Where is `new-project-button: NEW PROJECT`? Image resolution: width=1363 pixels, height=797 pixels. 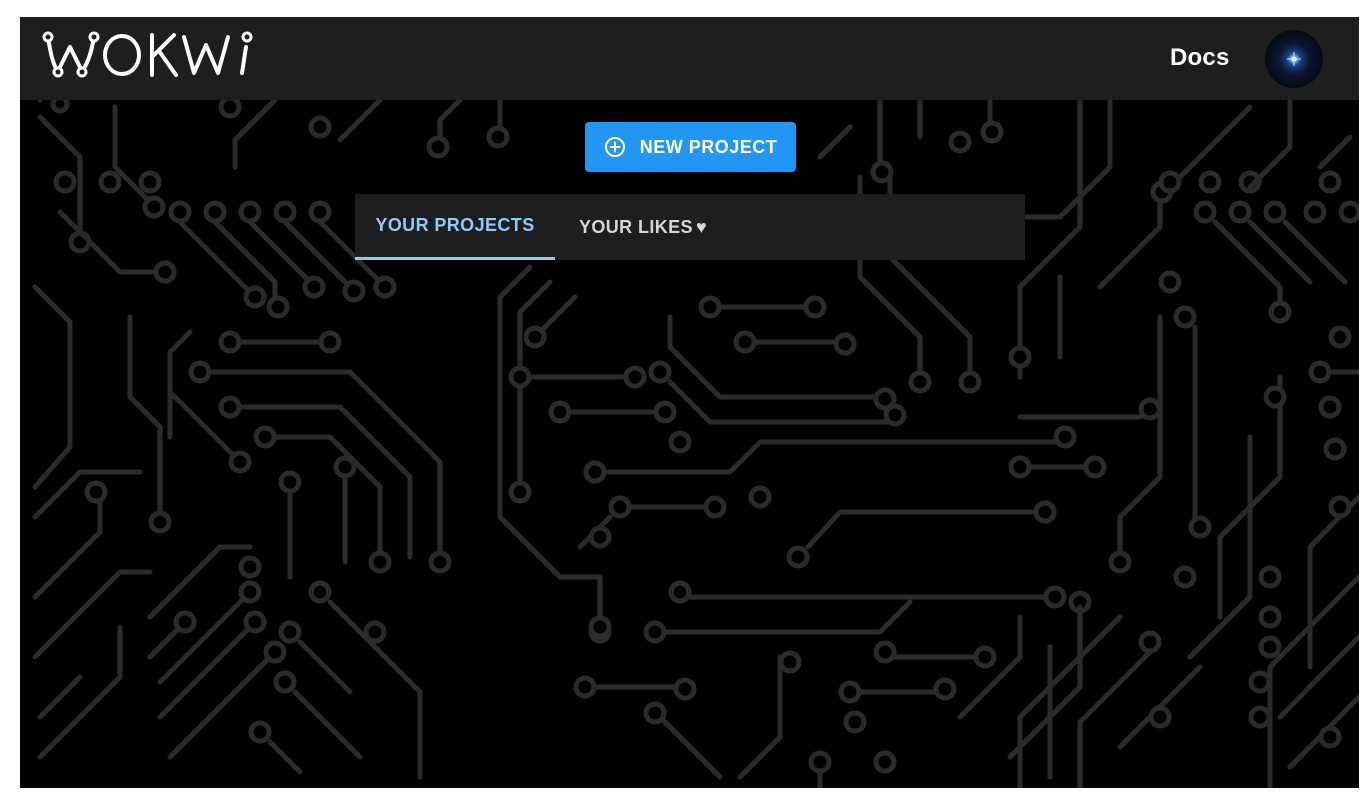
new-project-button: NEW PROJECT is located at coordinates (690, 147).